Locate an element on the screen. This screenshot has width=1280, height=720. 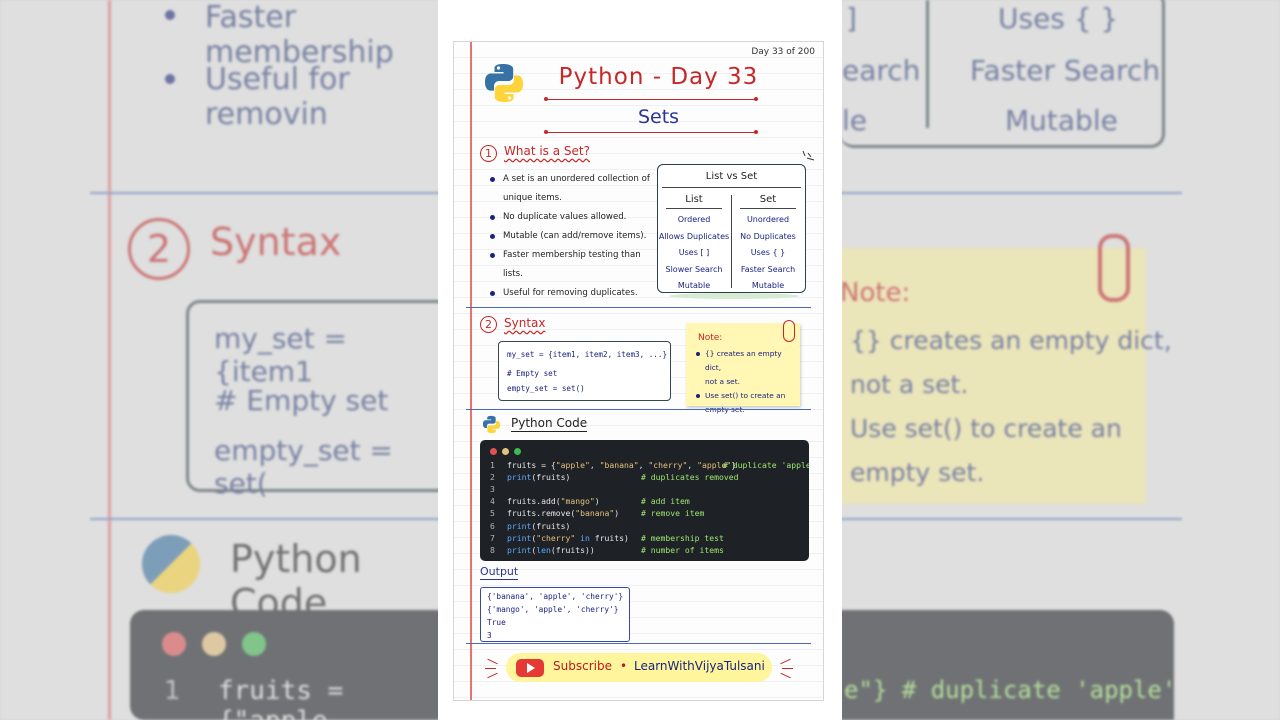
bg-text: Syntax is located at coordinates (276, 242).